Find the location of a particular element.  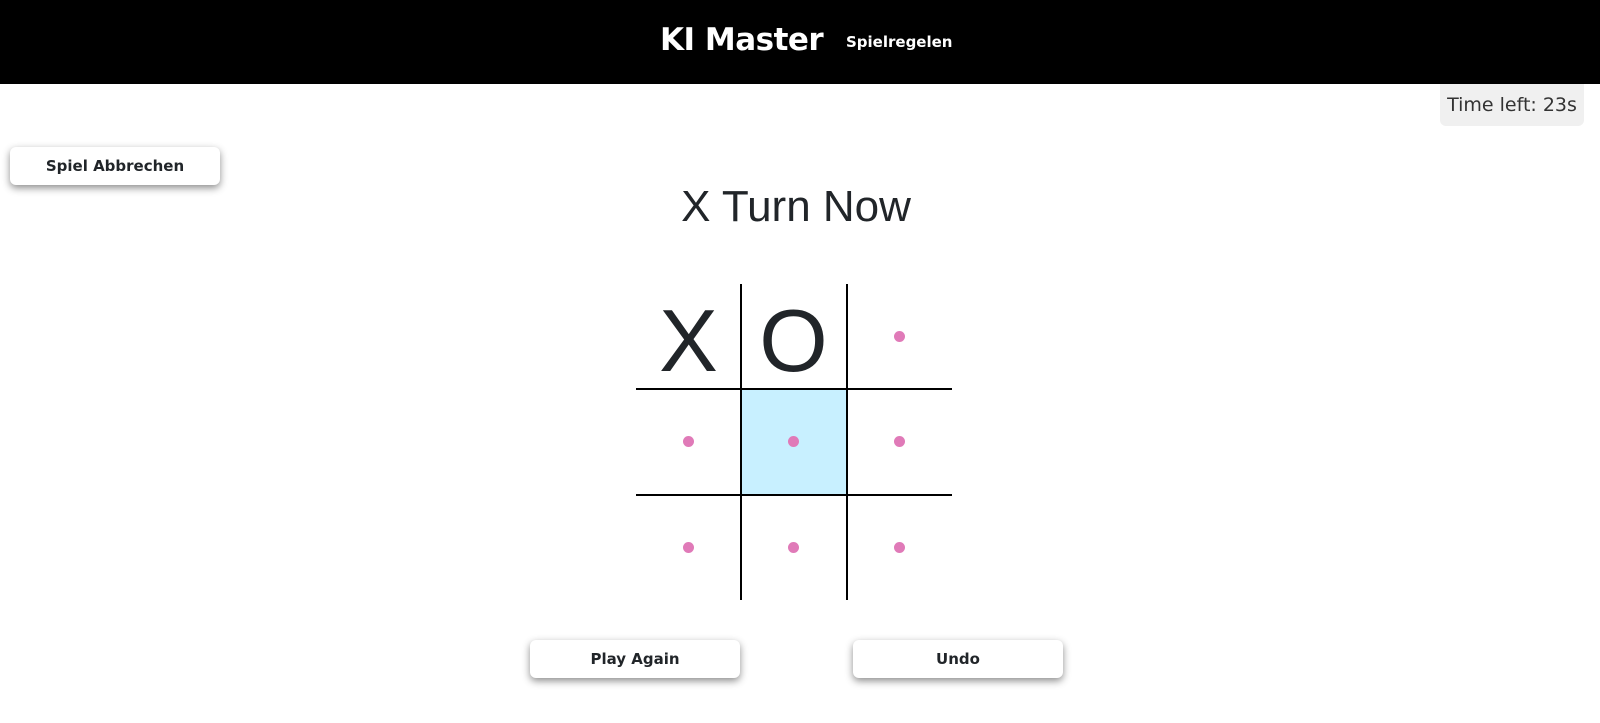

undo-button: Undo is located at coordinates (958, 659).